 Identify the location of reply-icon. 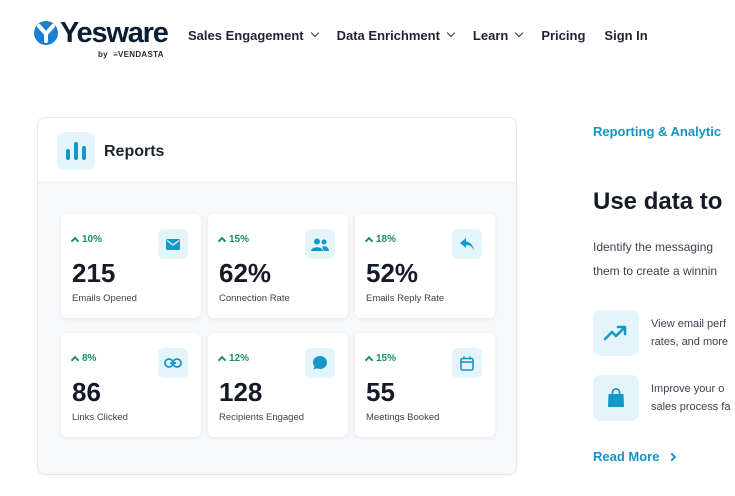
(467, 244).